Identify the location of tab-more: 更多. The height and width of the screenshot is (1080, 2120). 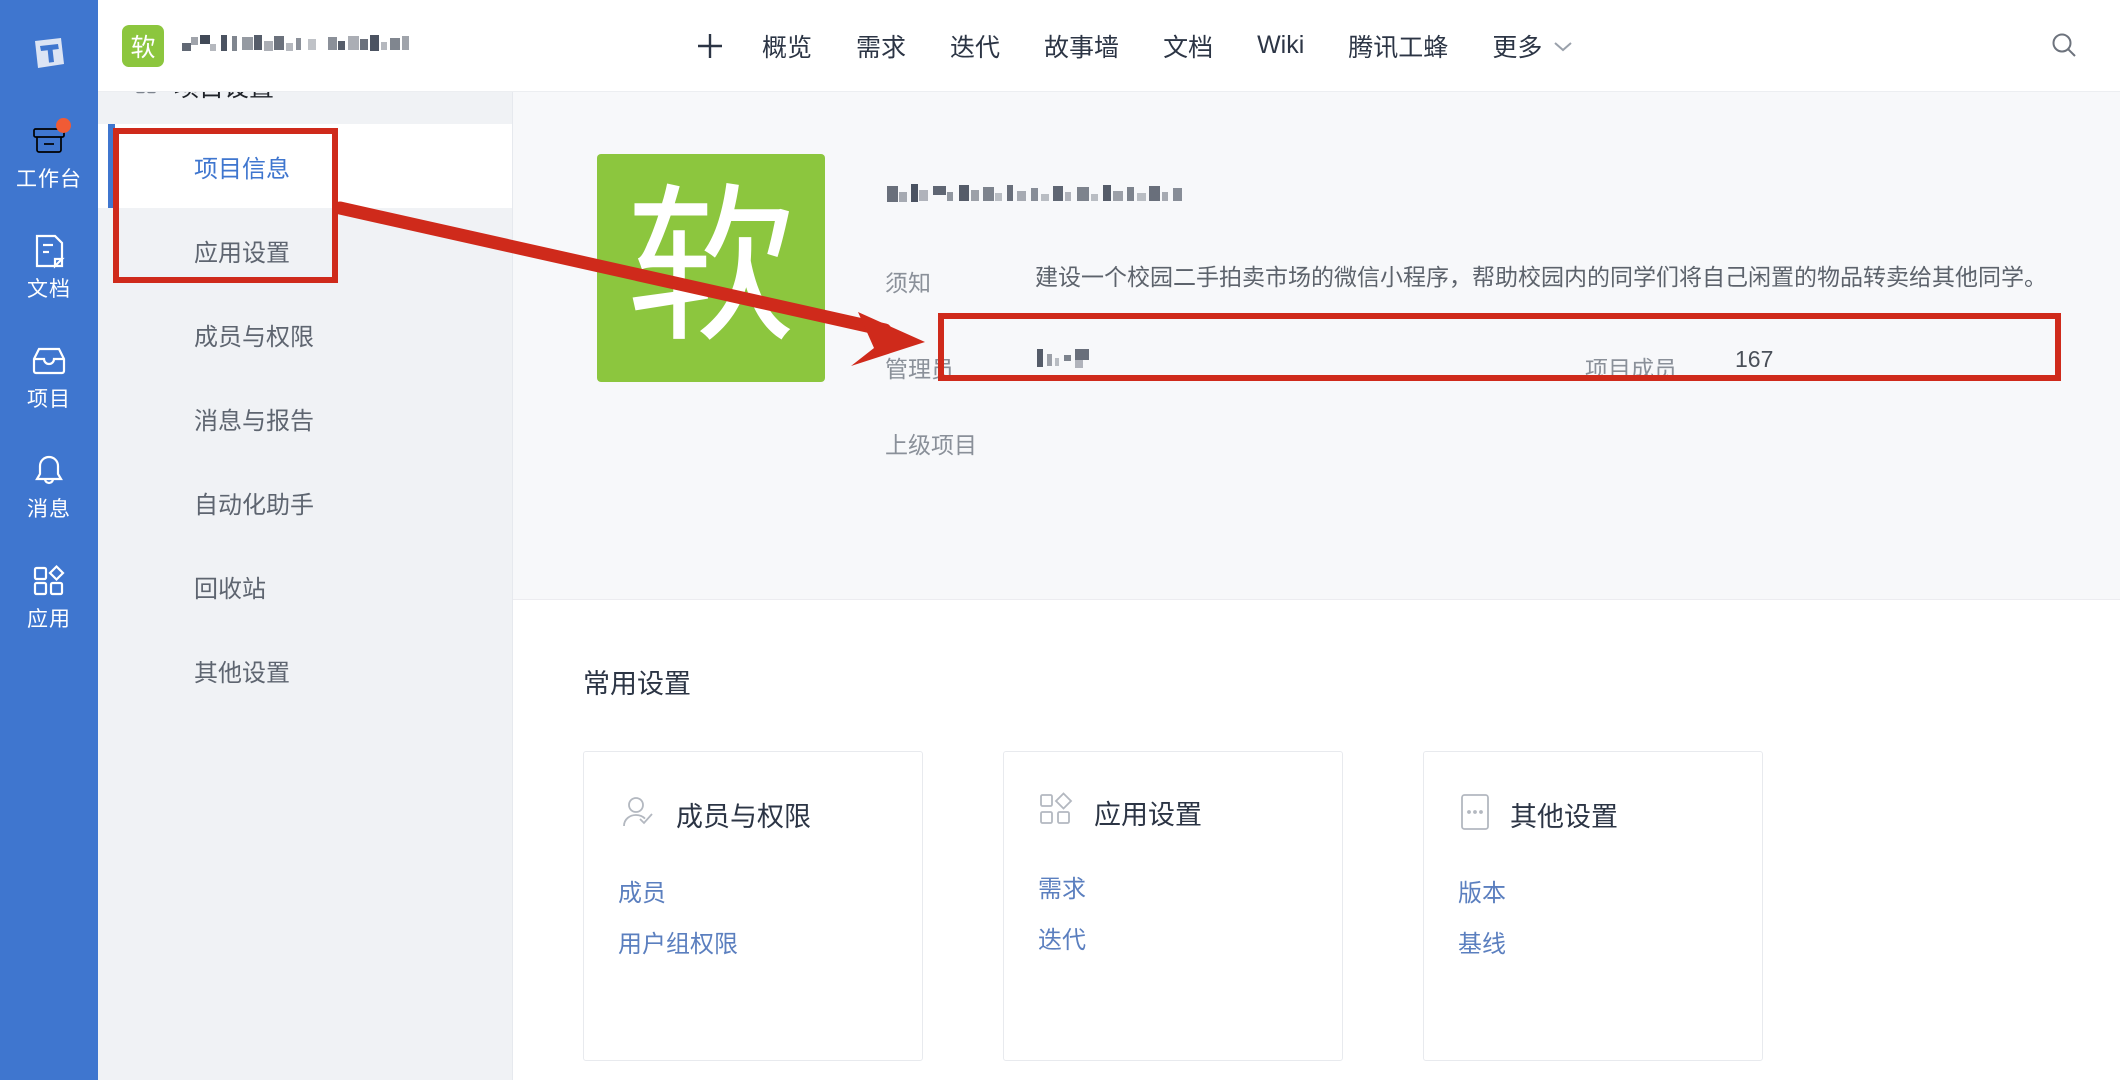
(1533, 46).